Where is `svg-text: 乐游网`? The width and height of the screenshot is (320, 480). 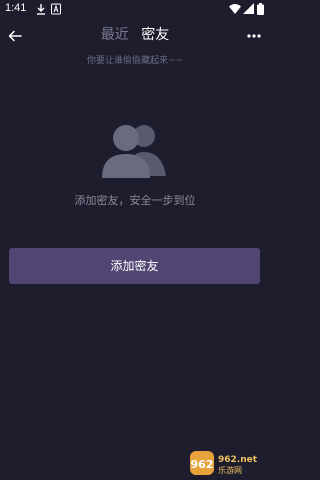
svg-text: 乐游网 is located at coordinates (230, 470).